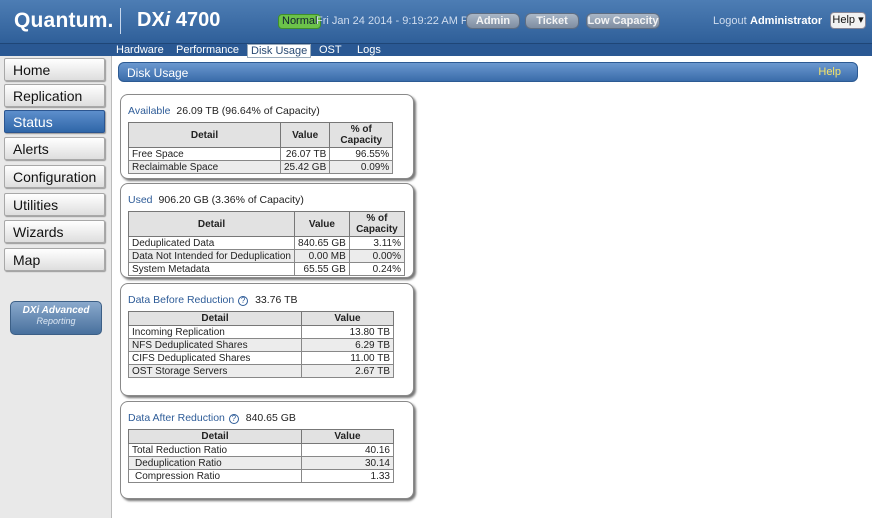 The image size is (872, 518). I want to click on table-row: Free Space 26.07 TB 96.55%, so click(261, 154).